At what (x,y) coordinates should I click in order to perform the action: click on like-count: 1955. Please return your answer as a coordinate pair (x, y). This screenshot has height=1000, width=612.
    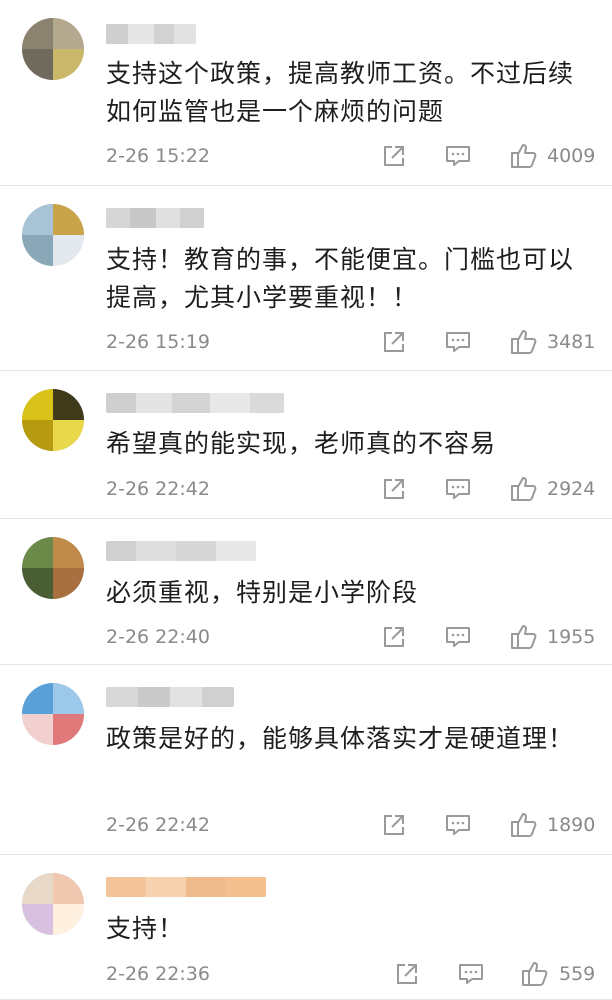
    Looking at the image, I should click on (571, 637).